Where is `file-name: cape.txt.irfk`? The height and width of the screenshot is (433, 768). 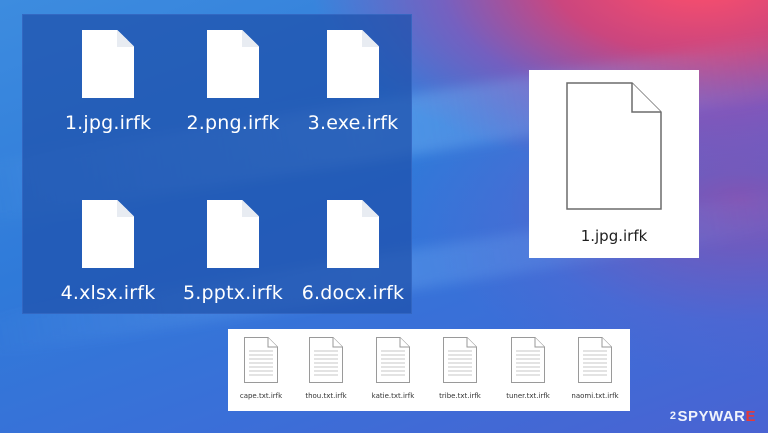 file-name: cape.txt.irfk is located at coordinates (261, 396).